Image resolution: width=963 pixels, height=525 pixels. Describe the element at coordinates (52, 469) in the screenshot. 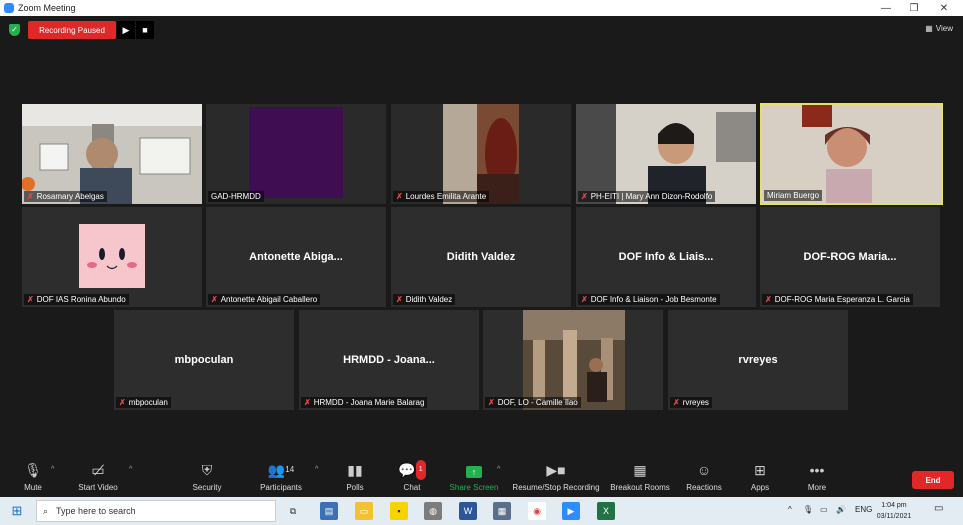

I see `audio-options-caret: ^` at that location.